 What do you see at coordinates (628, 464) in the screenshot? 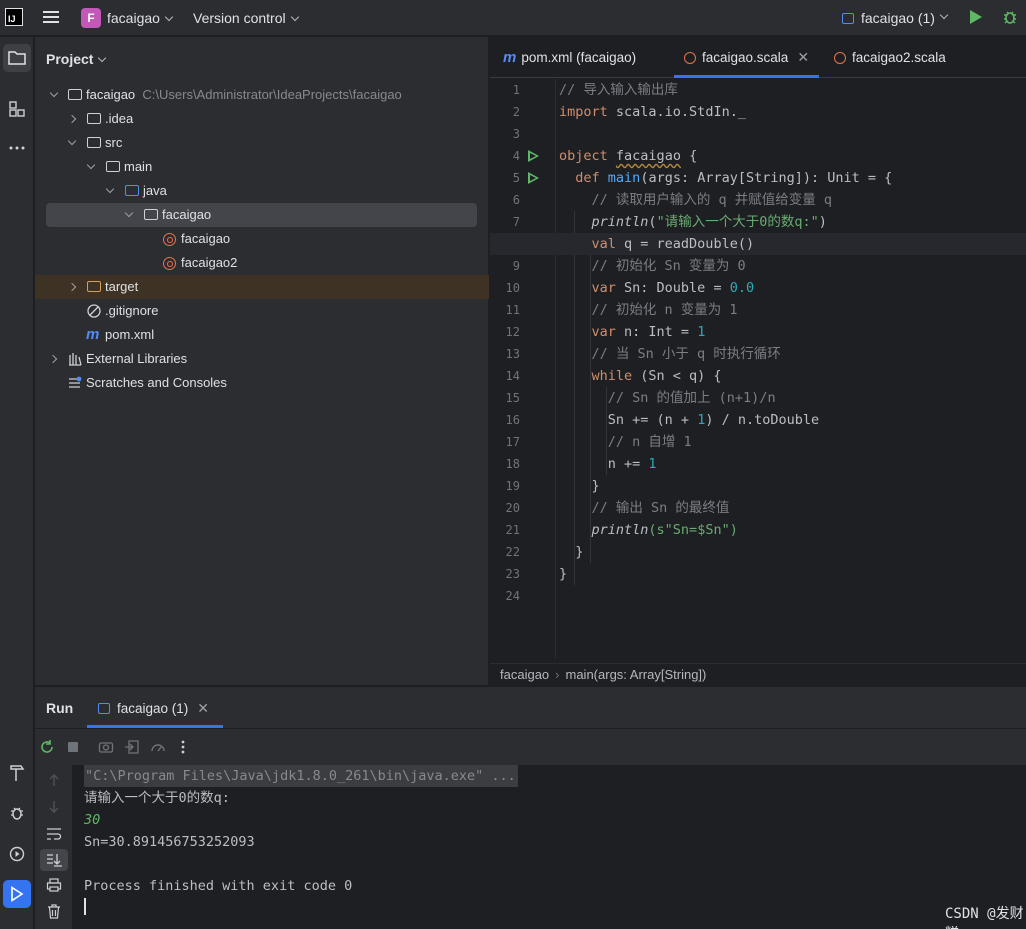
I see `code-text: n +=` at bounding box center [628, 464].